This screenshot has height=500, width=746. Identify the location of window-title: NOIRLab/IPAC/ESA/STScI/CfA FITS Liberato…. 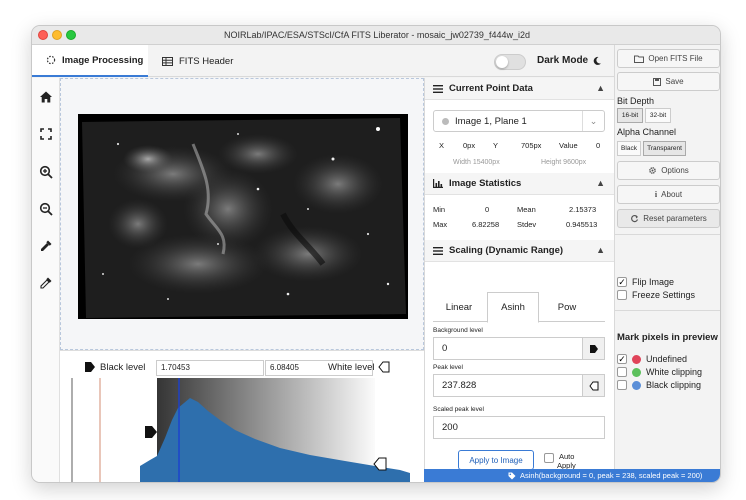
(377, 35).